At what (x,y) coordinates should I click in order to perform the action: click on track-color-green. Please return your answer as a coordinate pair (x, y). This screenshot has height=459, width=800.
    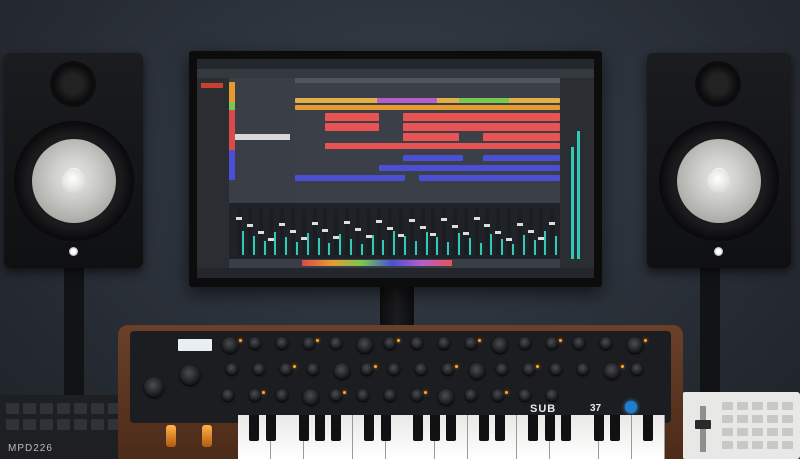
    Looking at the image, I should click on (232, 106).